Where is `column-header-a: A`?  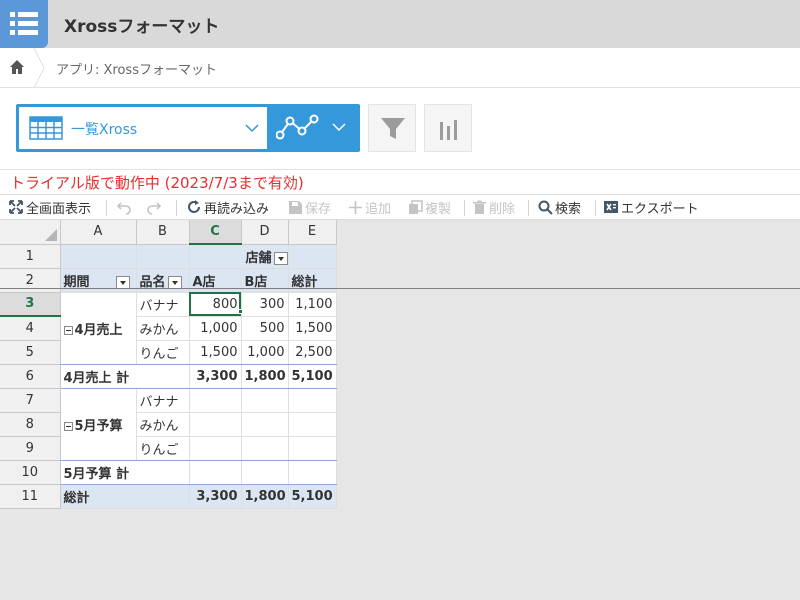
column-header-a: A is located at coordinates (98, 232).